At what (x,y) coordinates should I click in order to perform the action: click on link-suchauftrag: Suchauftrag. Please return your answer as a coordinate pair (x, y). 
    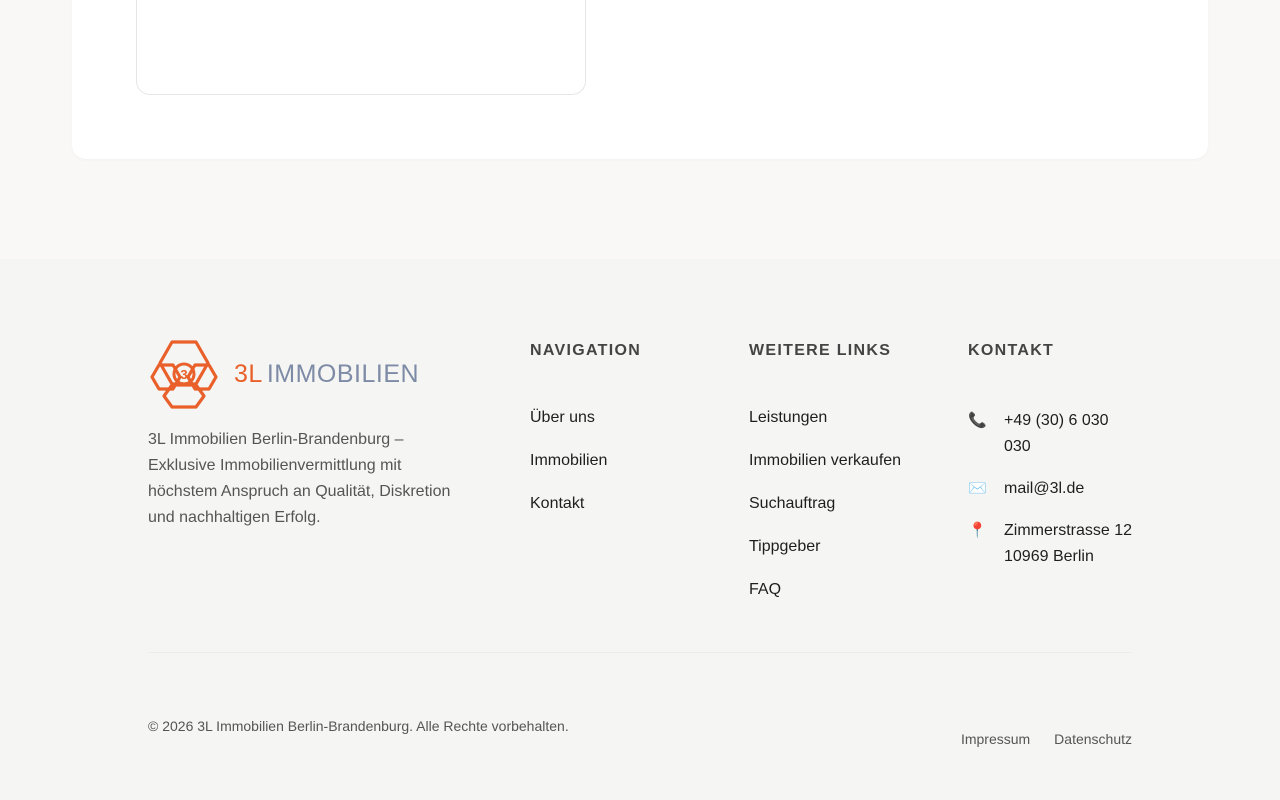
    Looking at the image, I should click on (844, 504).